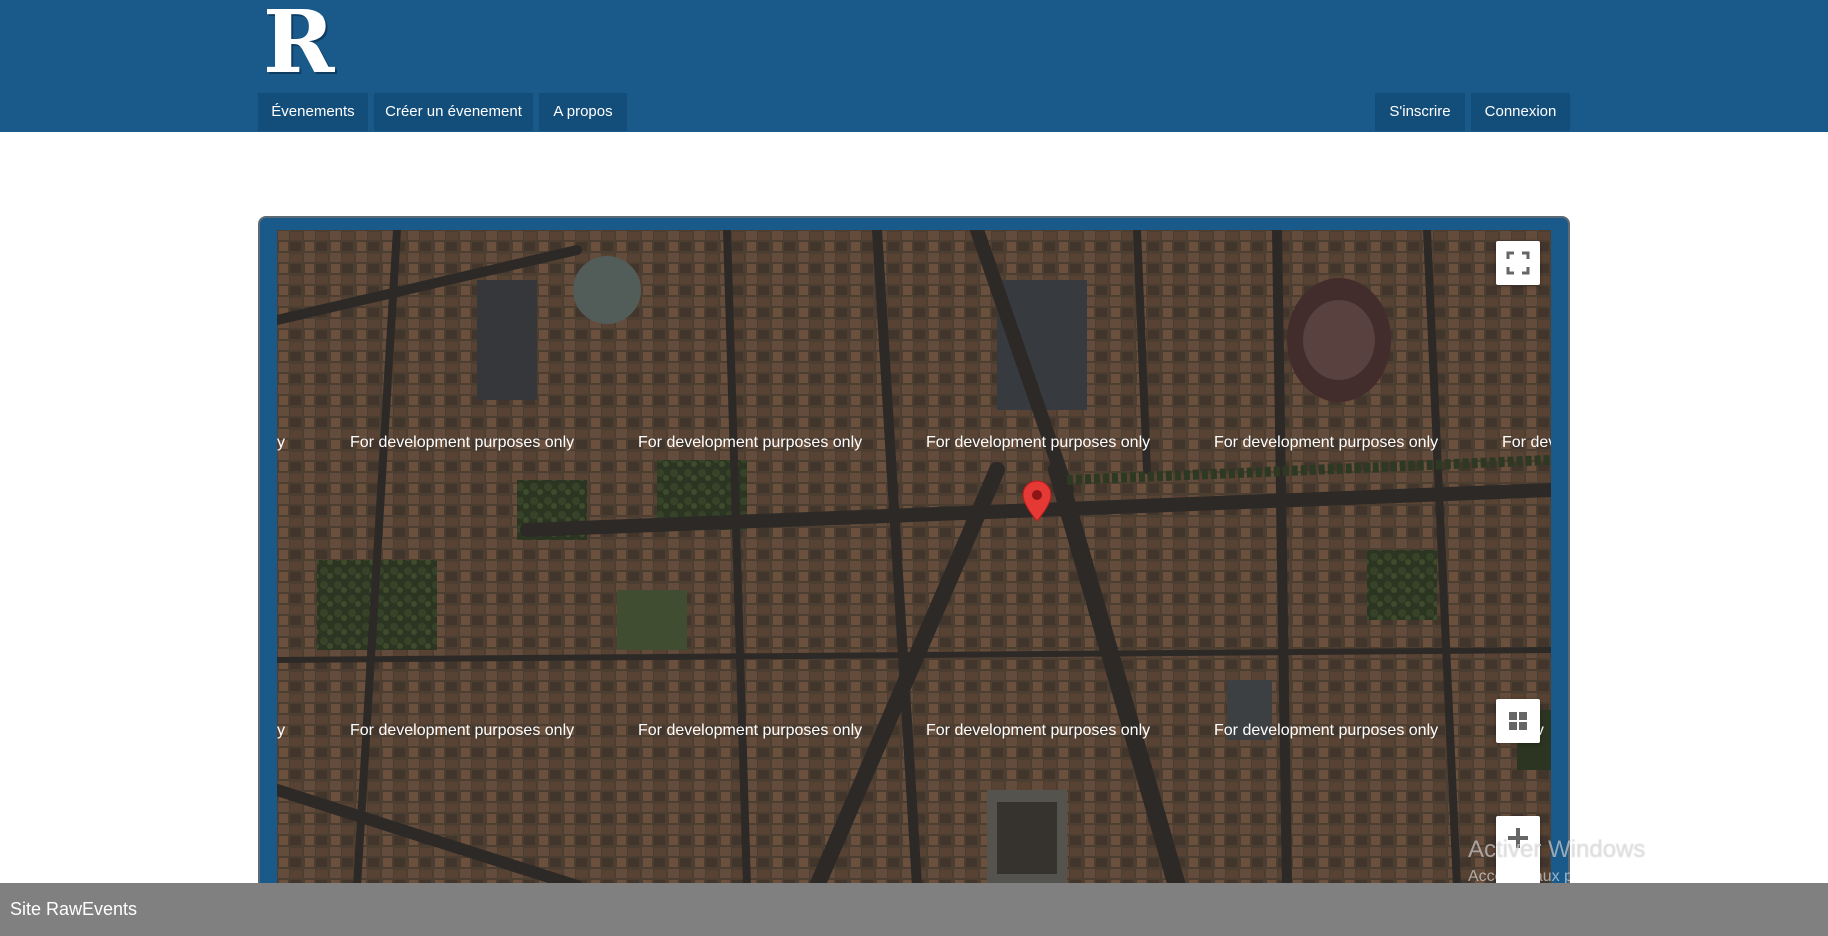 This screenshot has width=1828, height=936. I want to click on map-type-button, so click(1518, 721).